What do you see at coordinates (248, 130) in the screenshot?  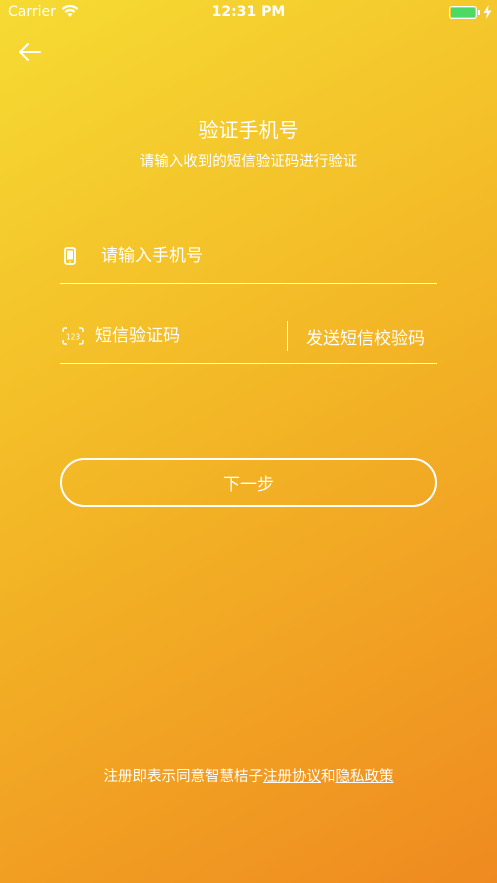 I see `page-title: 验证手机号` at bounding box center [248, 130].